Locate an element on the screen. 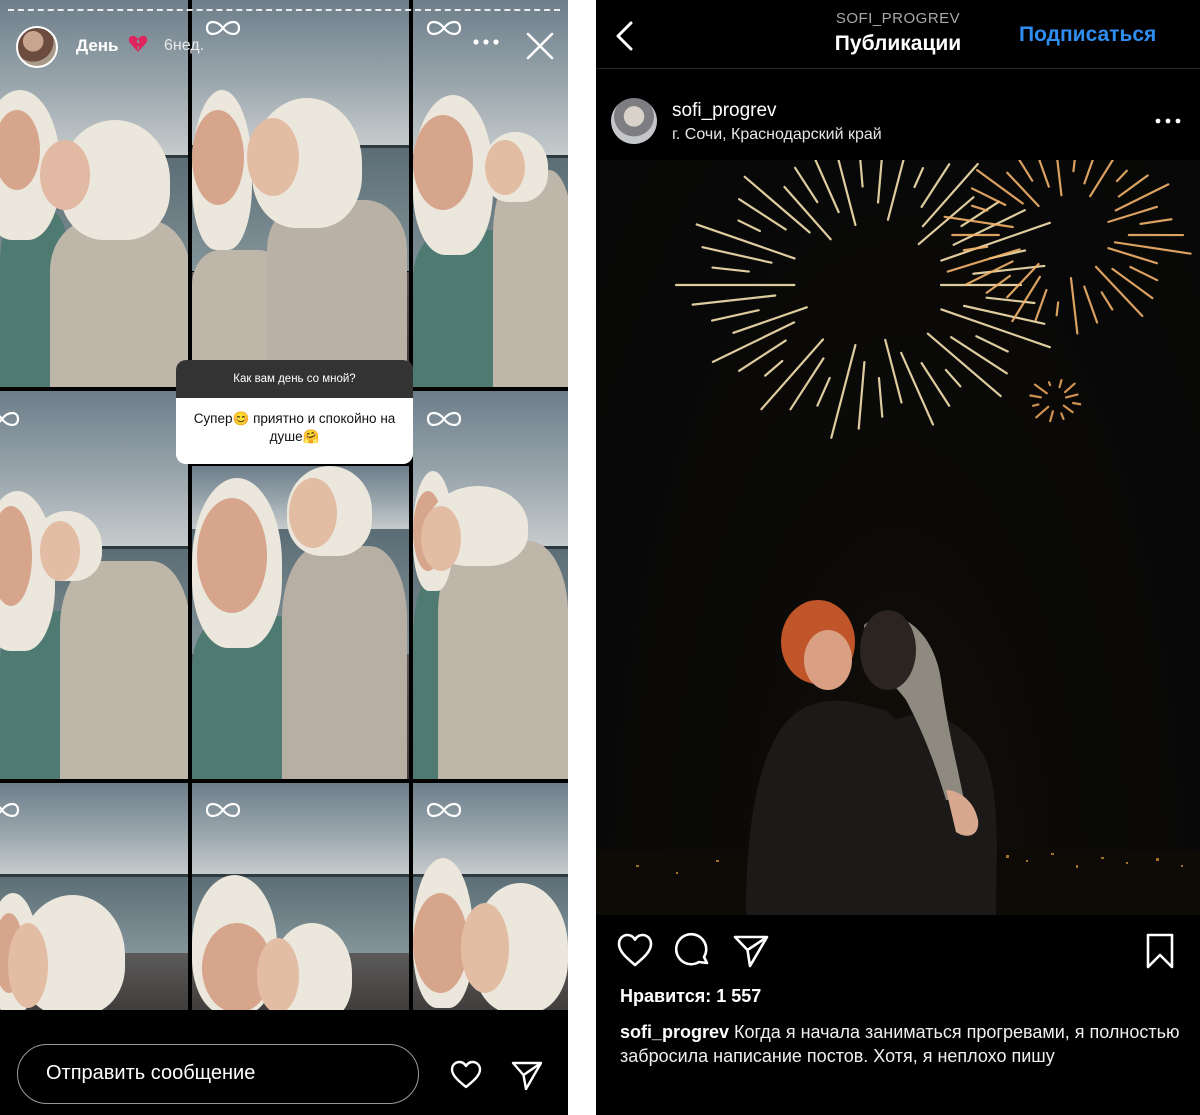  story-title: День is located at coordinates (97, 46).